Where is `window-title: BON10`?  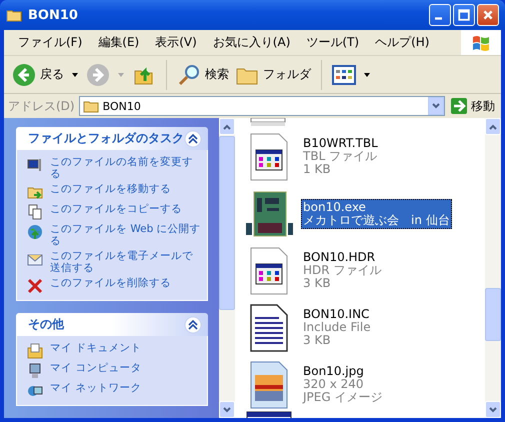
window-title: BON10 is located at coordinates (53, 15).